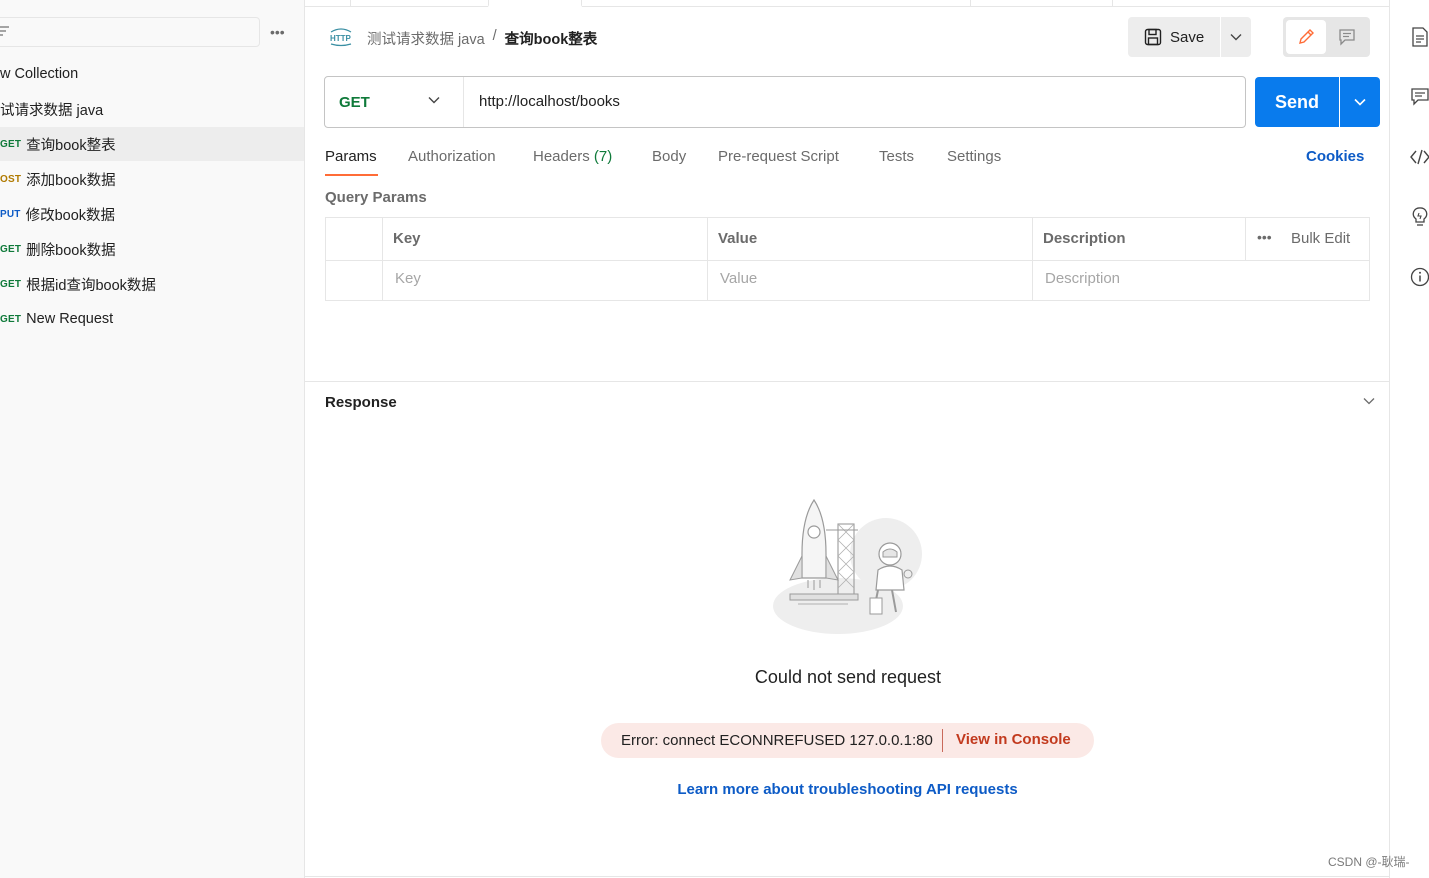 The height and width of the screenshot is (878, 1429). I want to click on method-select-value: GET, so click(354, 102).